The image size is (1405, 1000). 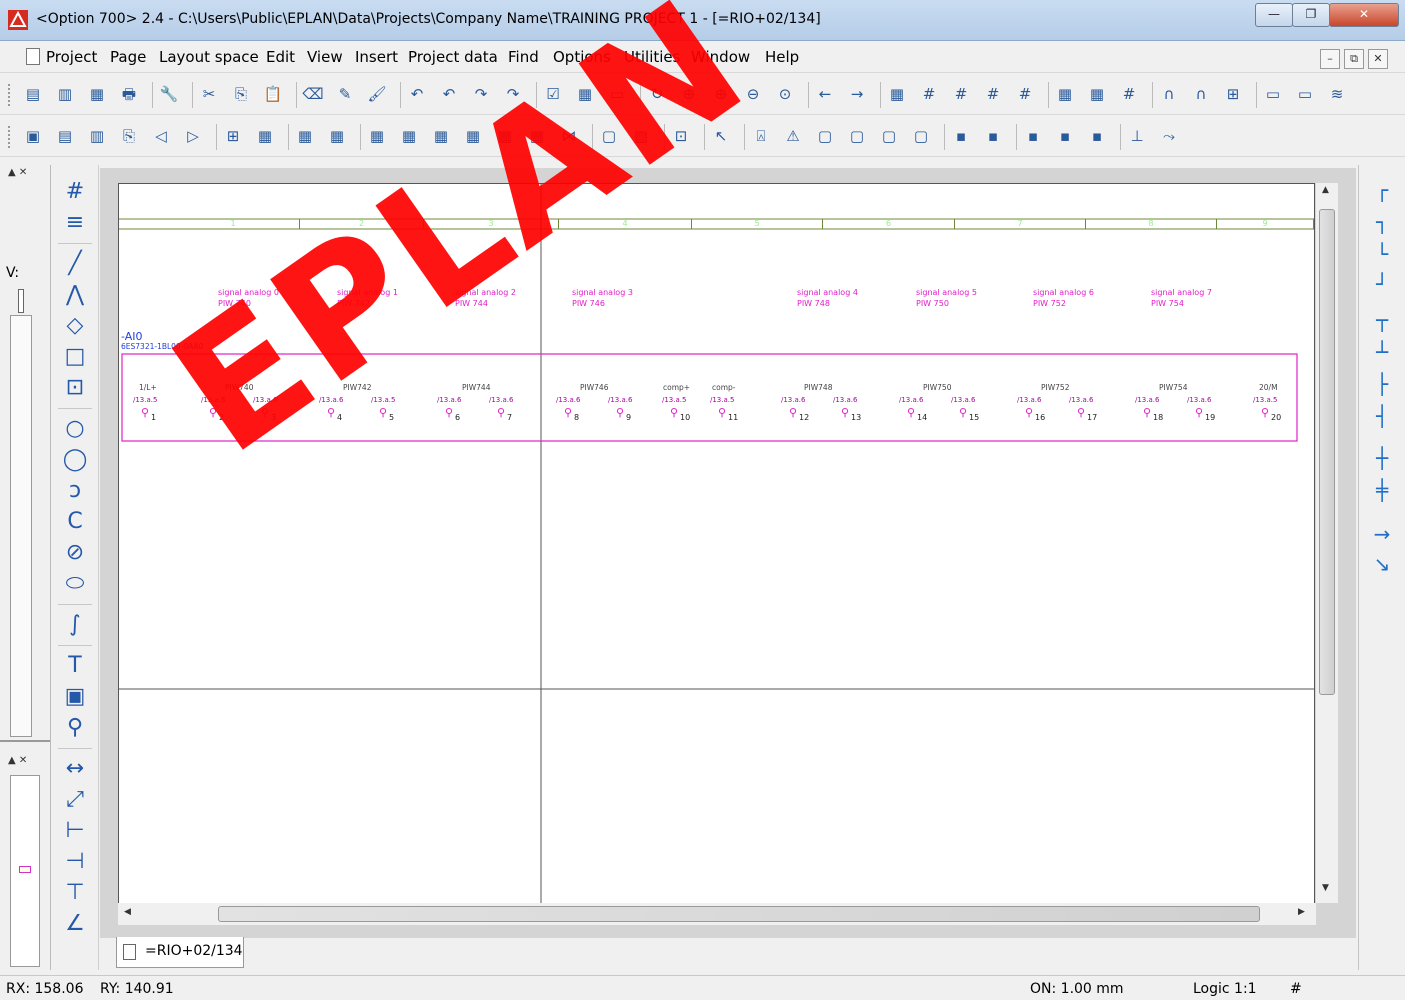 I want to click on paste-icon: 📋, so click(x=273, y=94).